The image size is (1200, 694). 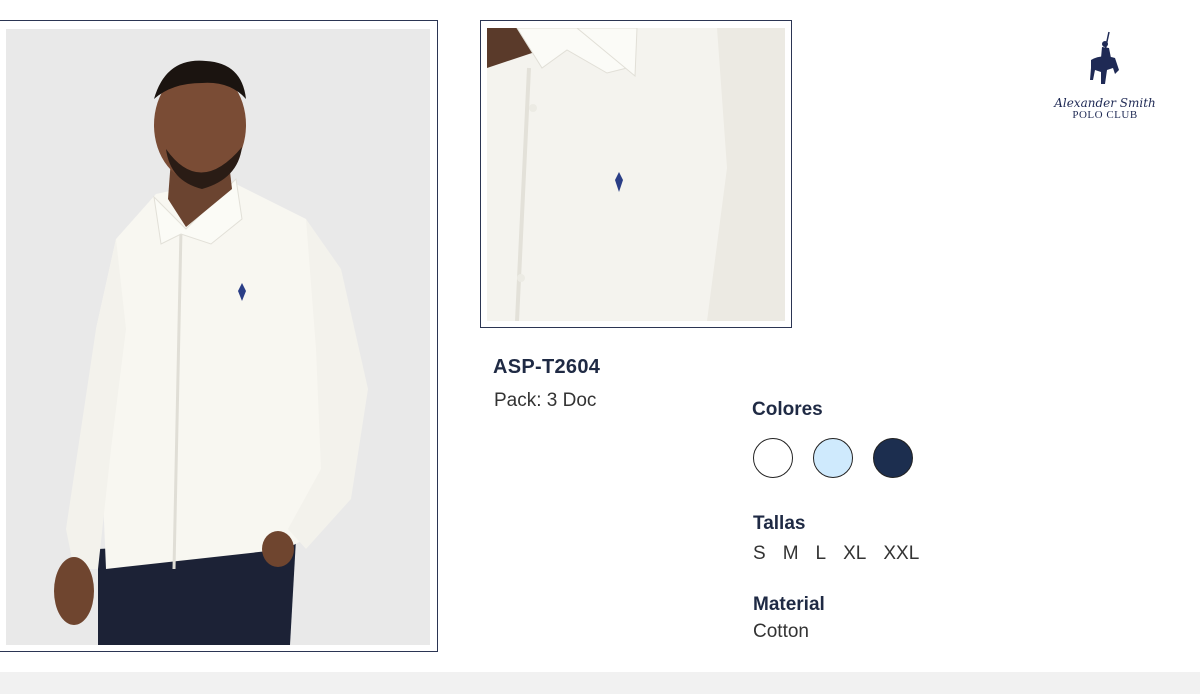 What do you see at coordinates (773, 458) in the screenshot?
I see `color-swatch-white` at bounding box center [773, 458].